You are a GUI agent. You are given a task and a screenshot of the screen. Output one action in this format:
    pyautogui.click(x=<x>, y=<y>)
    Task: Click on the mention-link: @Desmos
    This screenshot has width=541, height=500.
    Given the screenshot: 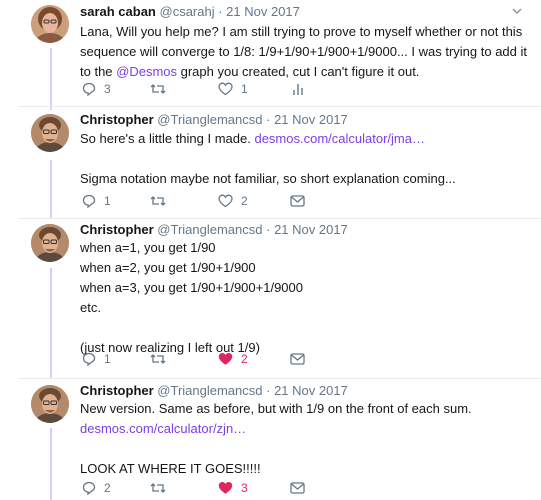 What is the action you would take?
    pyautogui.click(x=146, y=71)
    